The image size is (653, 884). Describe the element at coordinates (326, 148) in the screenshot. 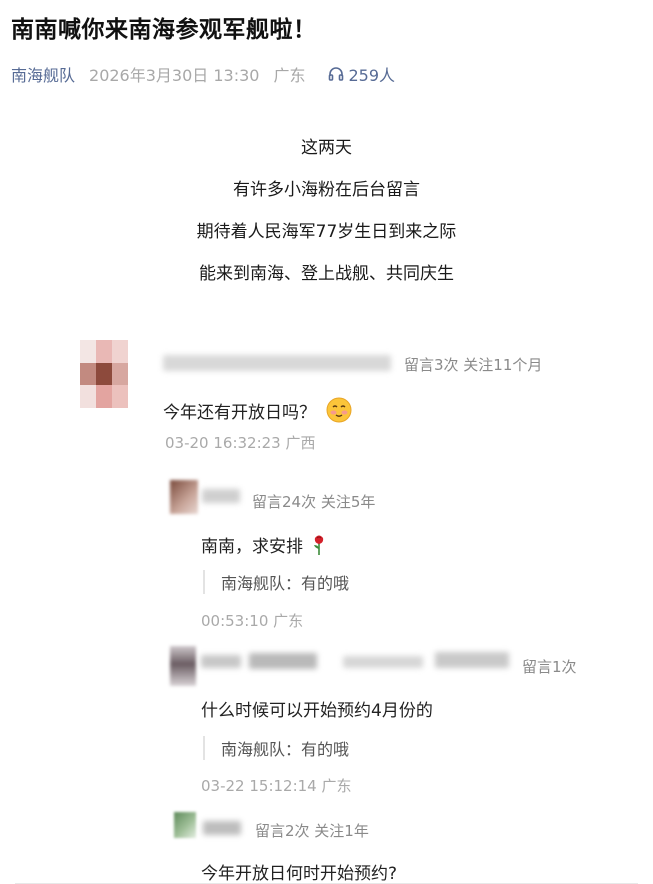

I see `body-line: 这两天` at that location.